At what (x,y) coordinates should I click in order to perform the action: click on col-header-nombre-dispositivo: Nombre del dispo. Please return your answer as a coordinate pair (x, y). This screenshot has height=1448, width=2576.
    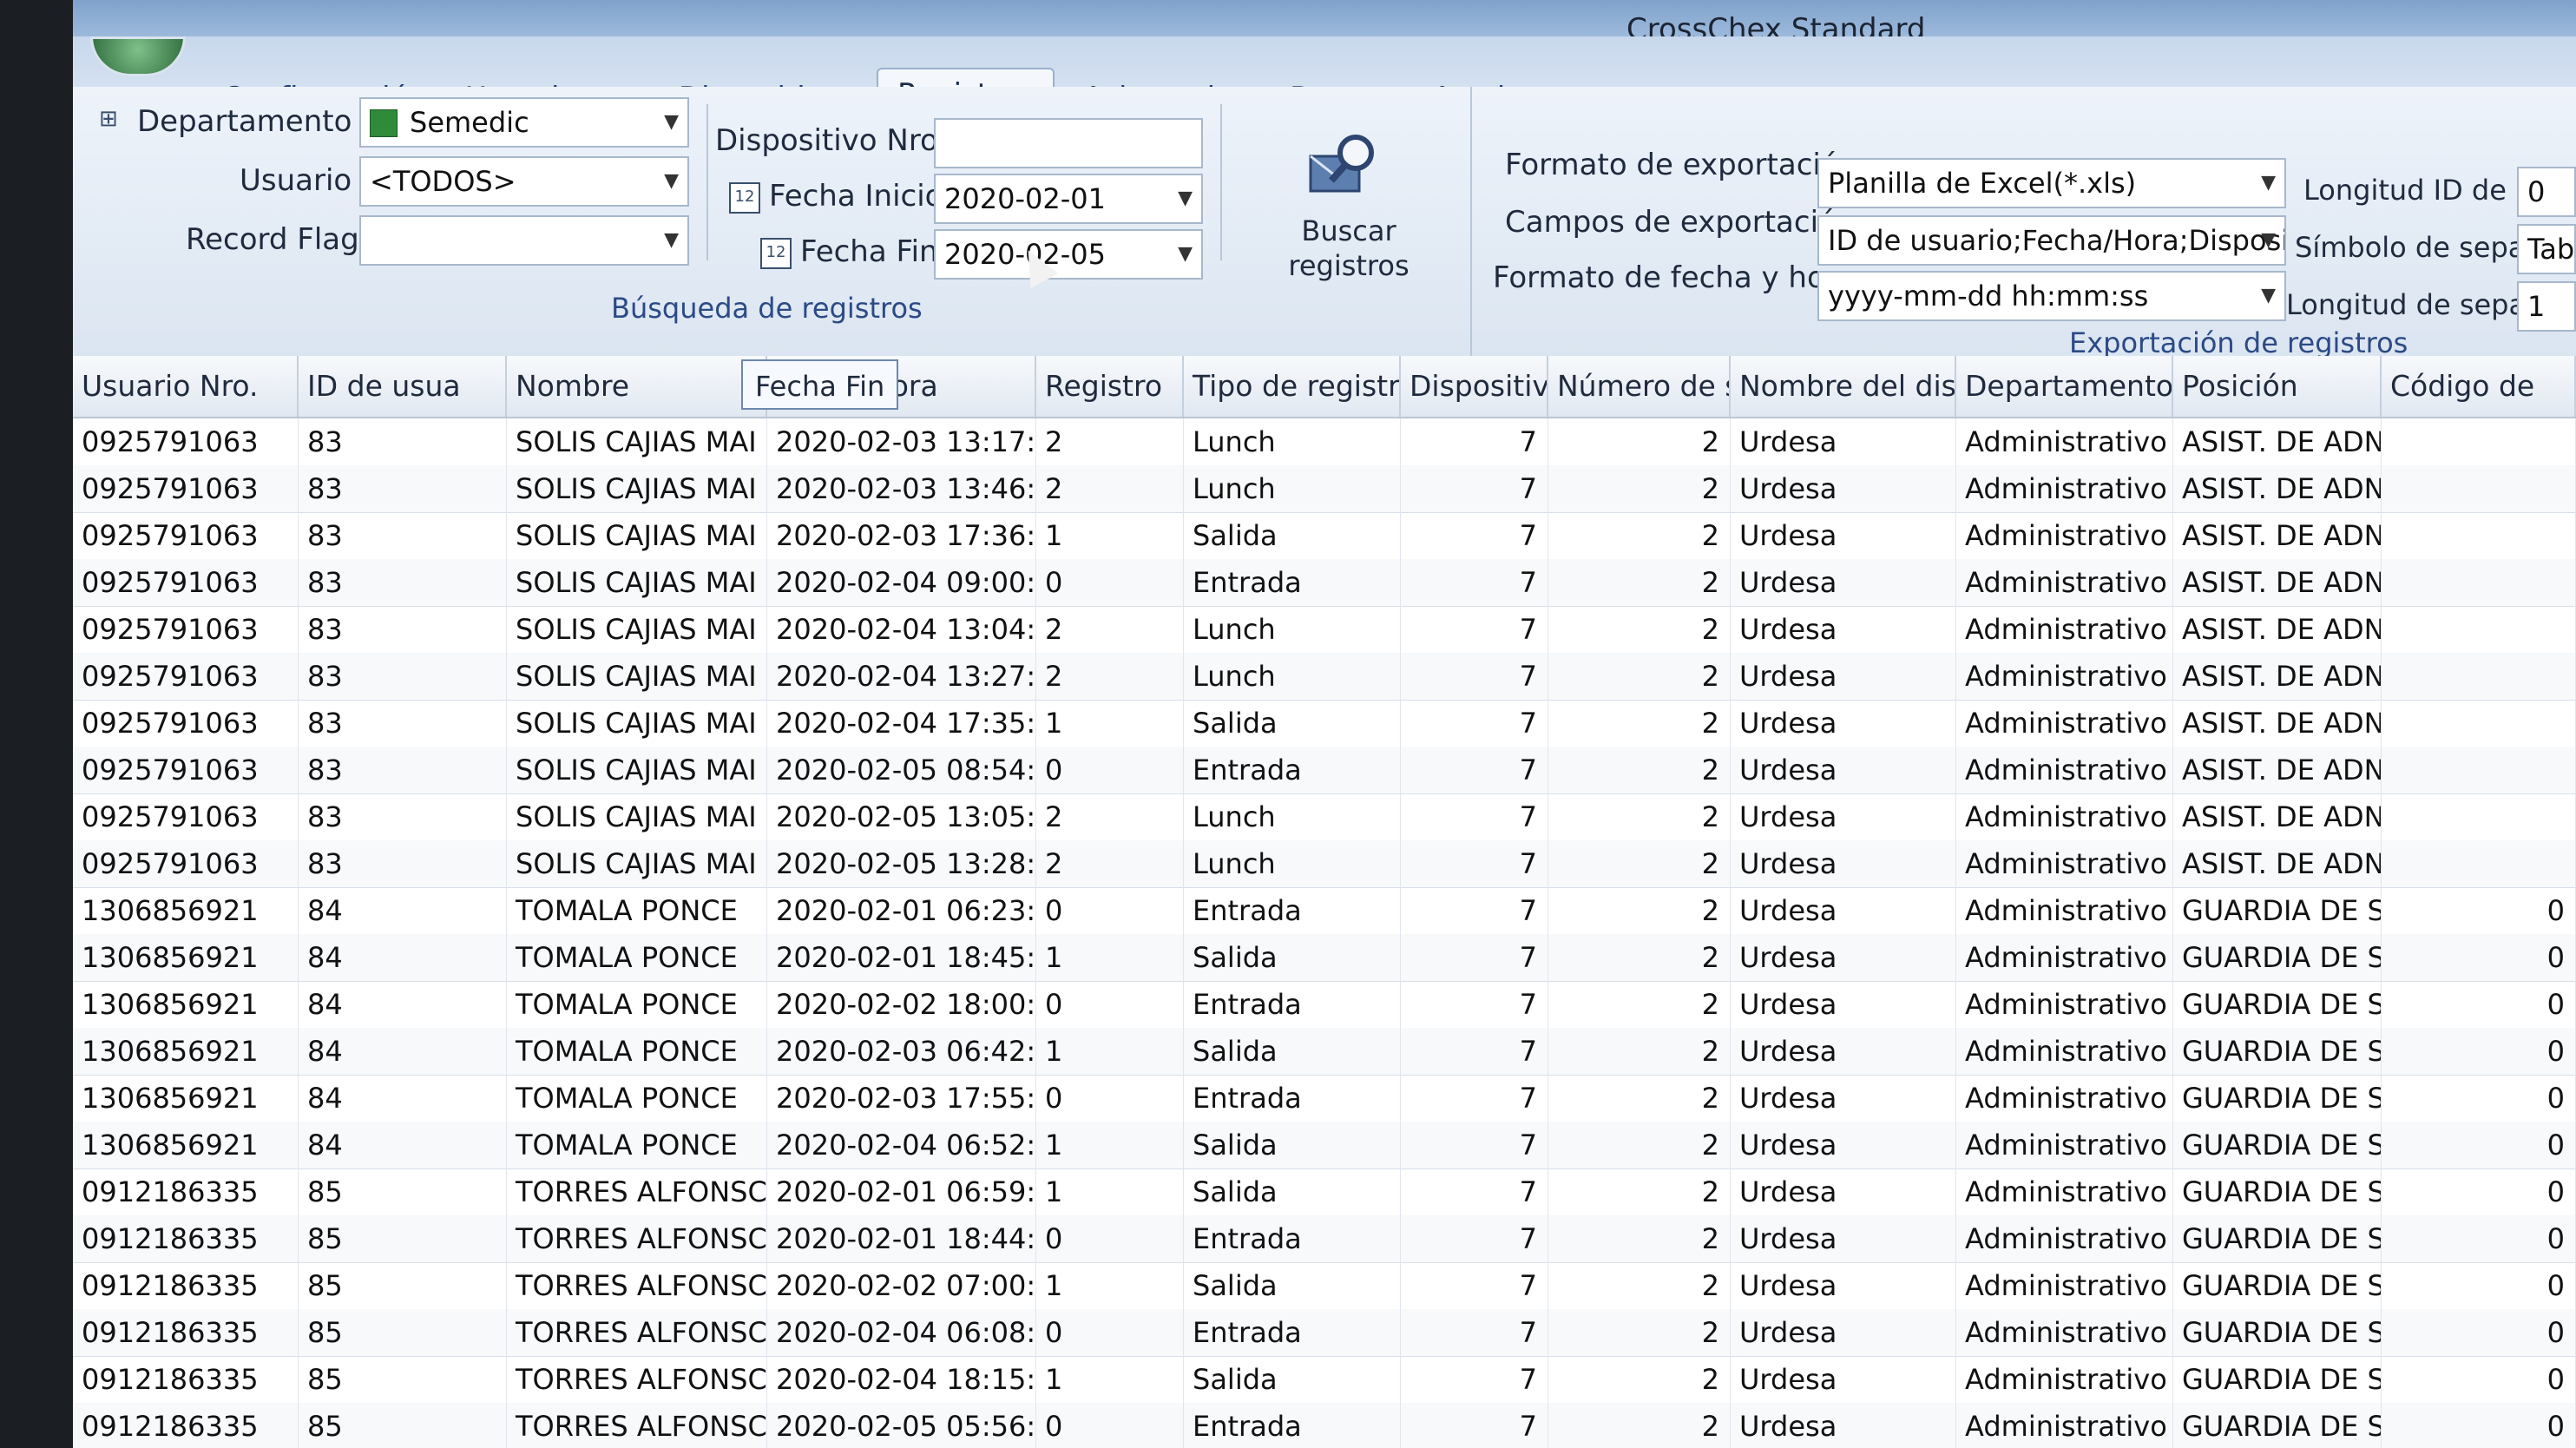
    Looking at the image, I should click on (1843, 386).